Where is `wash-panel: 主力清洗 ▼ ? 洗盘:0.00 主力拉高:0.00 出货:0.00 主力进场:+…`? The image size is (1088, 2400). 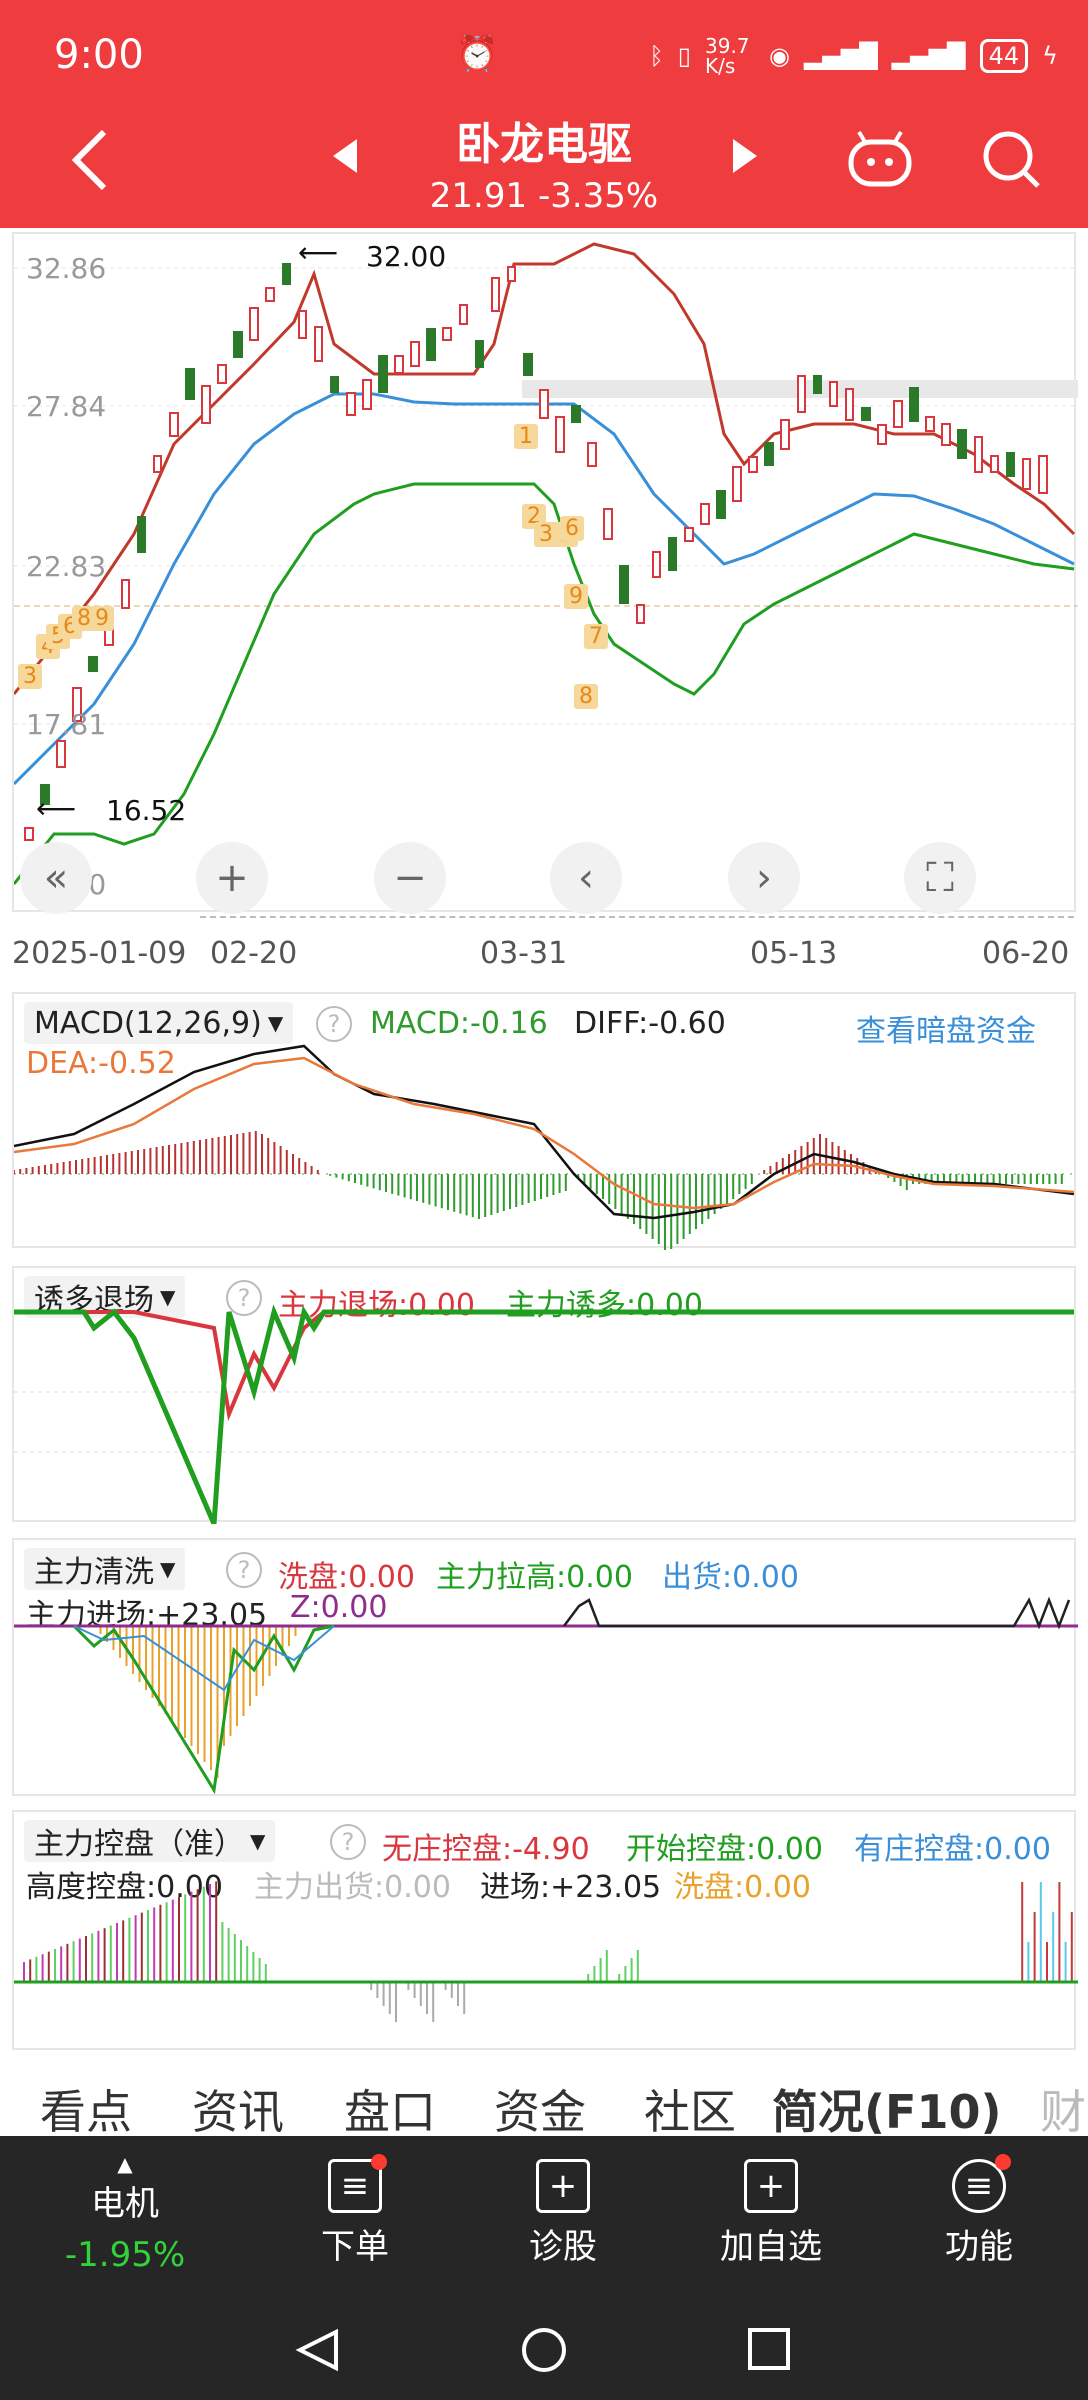
wash-panel: 主力清洗 ▼ ? 洗盘:0.00 主力拉高:0.00 出货:0.00 主力进场:+… is located at coordinates (545, 1667).